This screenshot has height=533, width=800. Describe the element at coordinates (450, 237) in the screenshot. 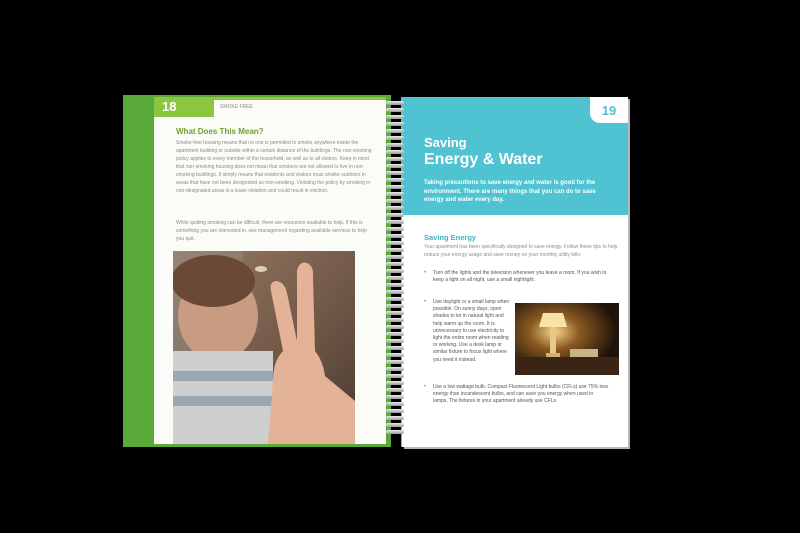

I see `section-heading: Saving Energy` at that location.